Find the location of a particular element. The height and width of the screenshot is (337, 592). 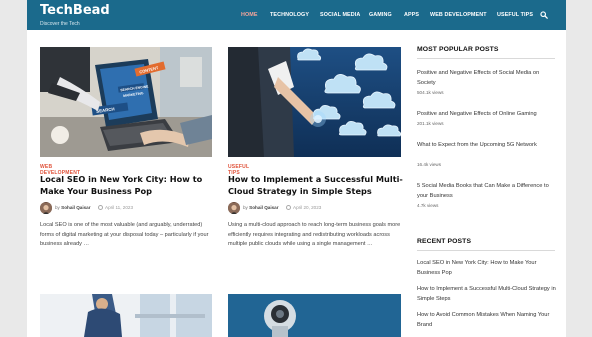

robot-image is located at coordinates (314, 315).